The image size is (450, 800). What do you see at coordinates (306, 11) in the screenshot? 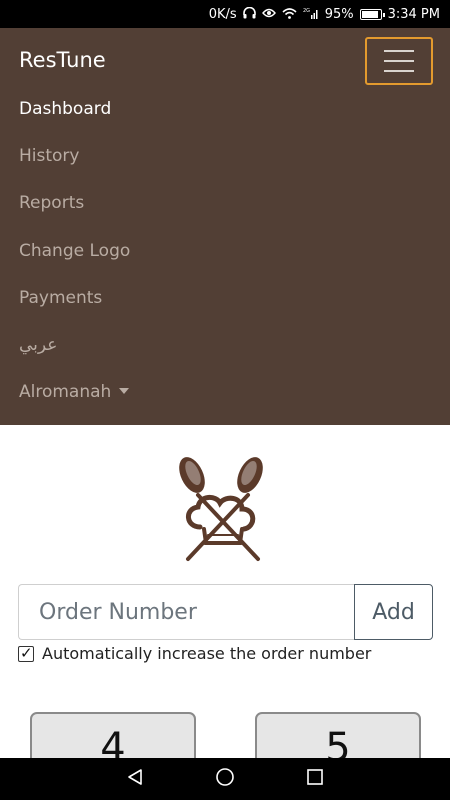
I see `svg-text: 2G` at bounding box center [306, 11].